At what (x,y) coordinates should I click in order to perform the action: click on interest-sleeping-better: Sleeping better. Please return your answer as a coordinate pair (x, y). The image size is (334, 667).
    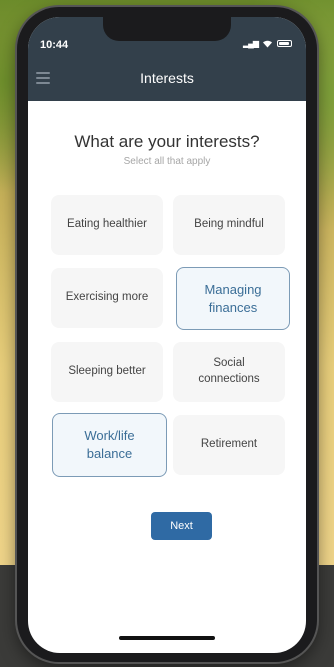
    Looking at the image, I should click on (107, 372).